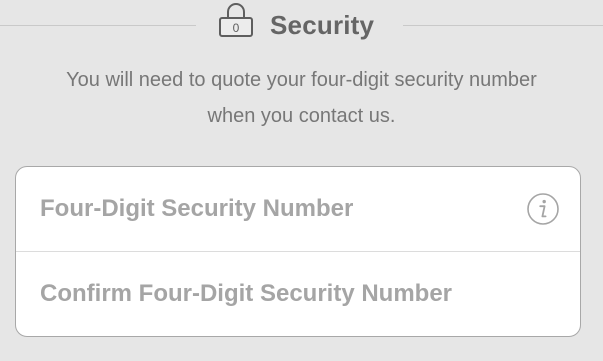 This screenshot has height=361, width=603. Describe the element at coordinates (290, 209) in the screenshot. I see `security-number-input` at that location.